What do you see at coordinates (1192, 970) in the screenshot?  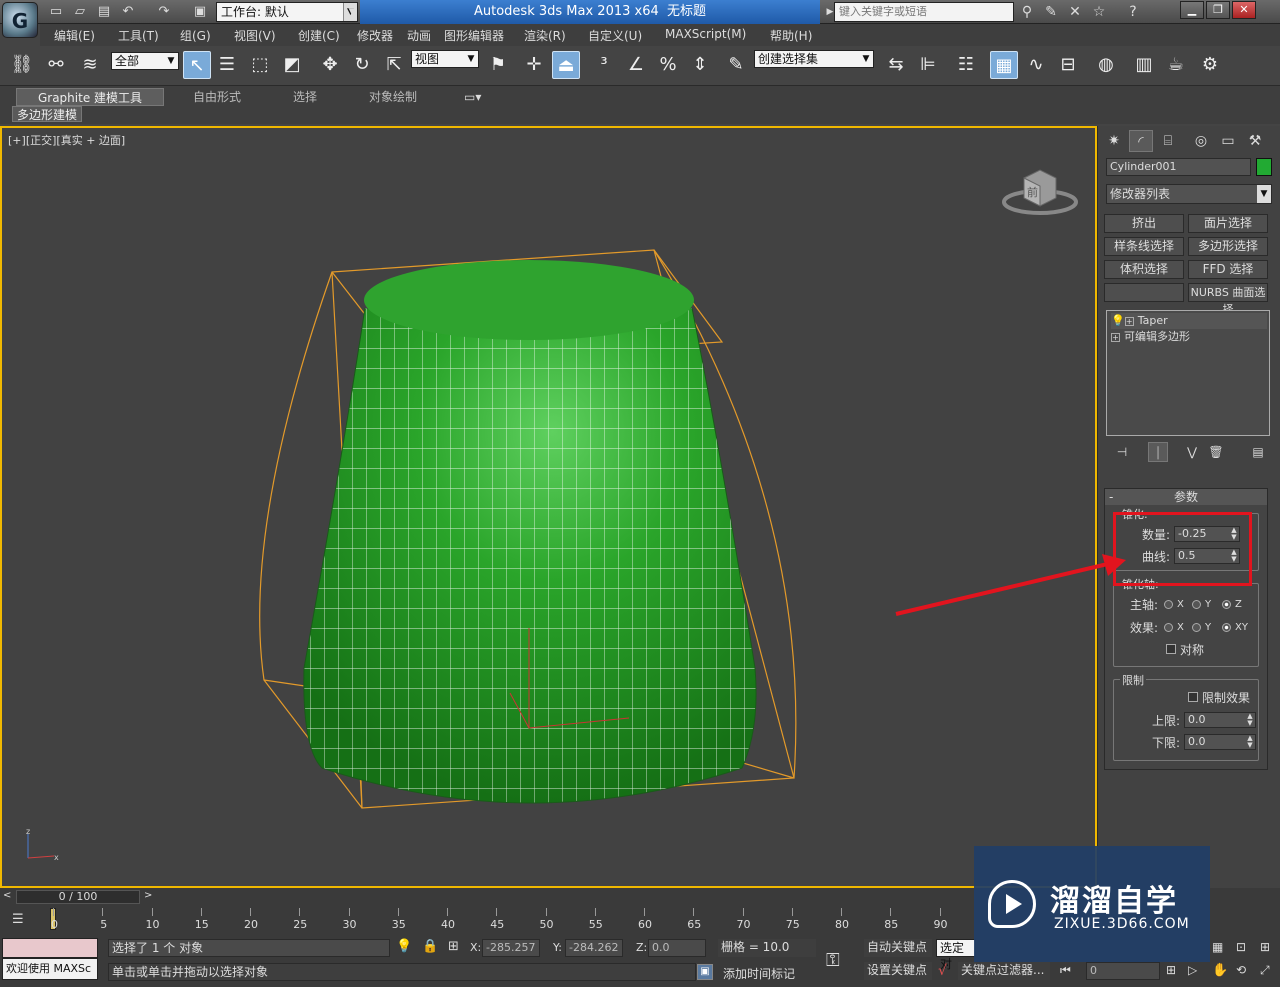 I see `field-of-view-icon: ▷` at bounding box center [1192, 970].